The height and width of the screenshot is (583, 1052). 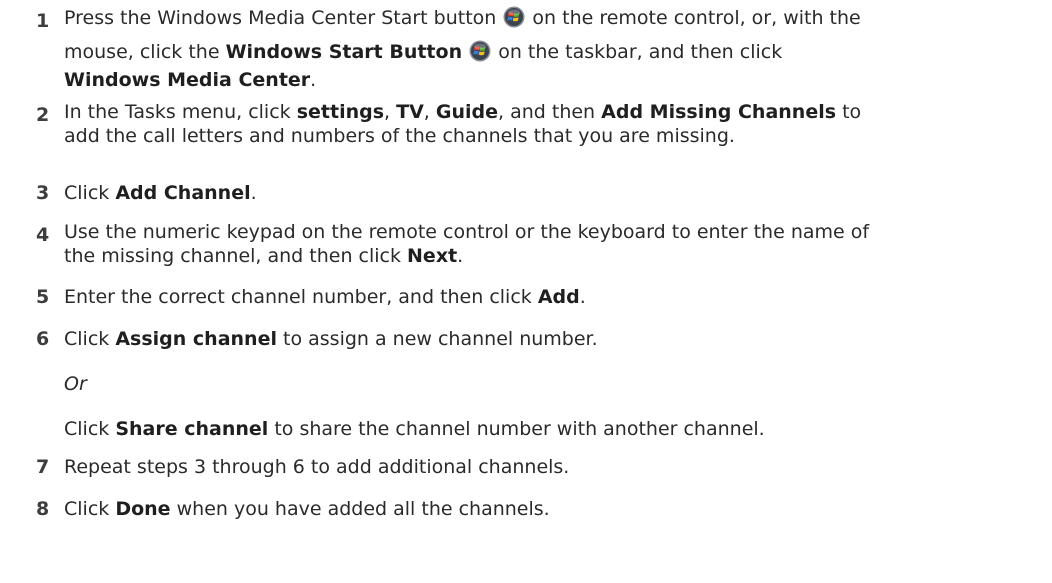 What do you see at coordinates (43, 467) in the screenshot?
I see `step-number: 7` at bounding box center [43, 467].